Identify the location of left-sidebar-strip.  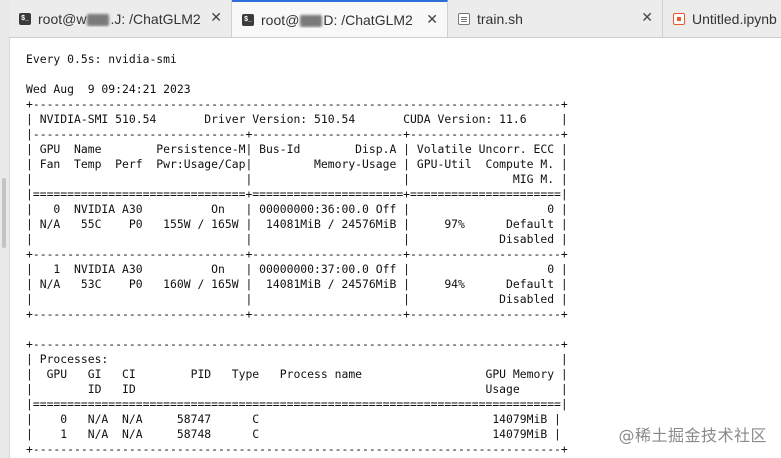
(5, 229).